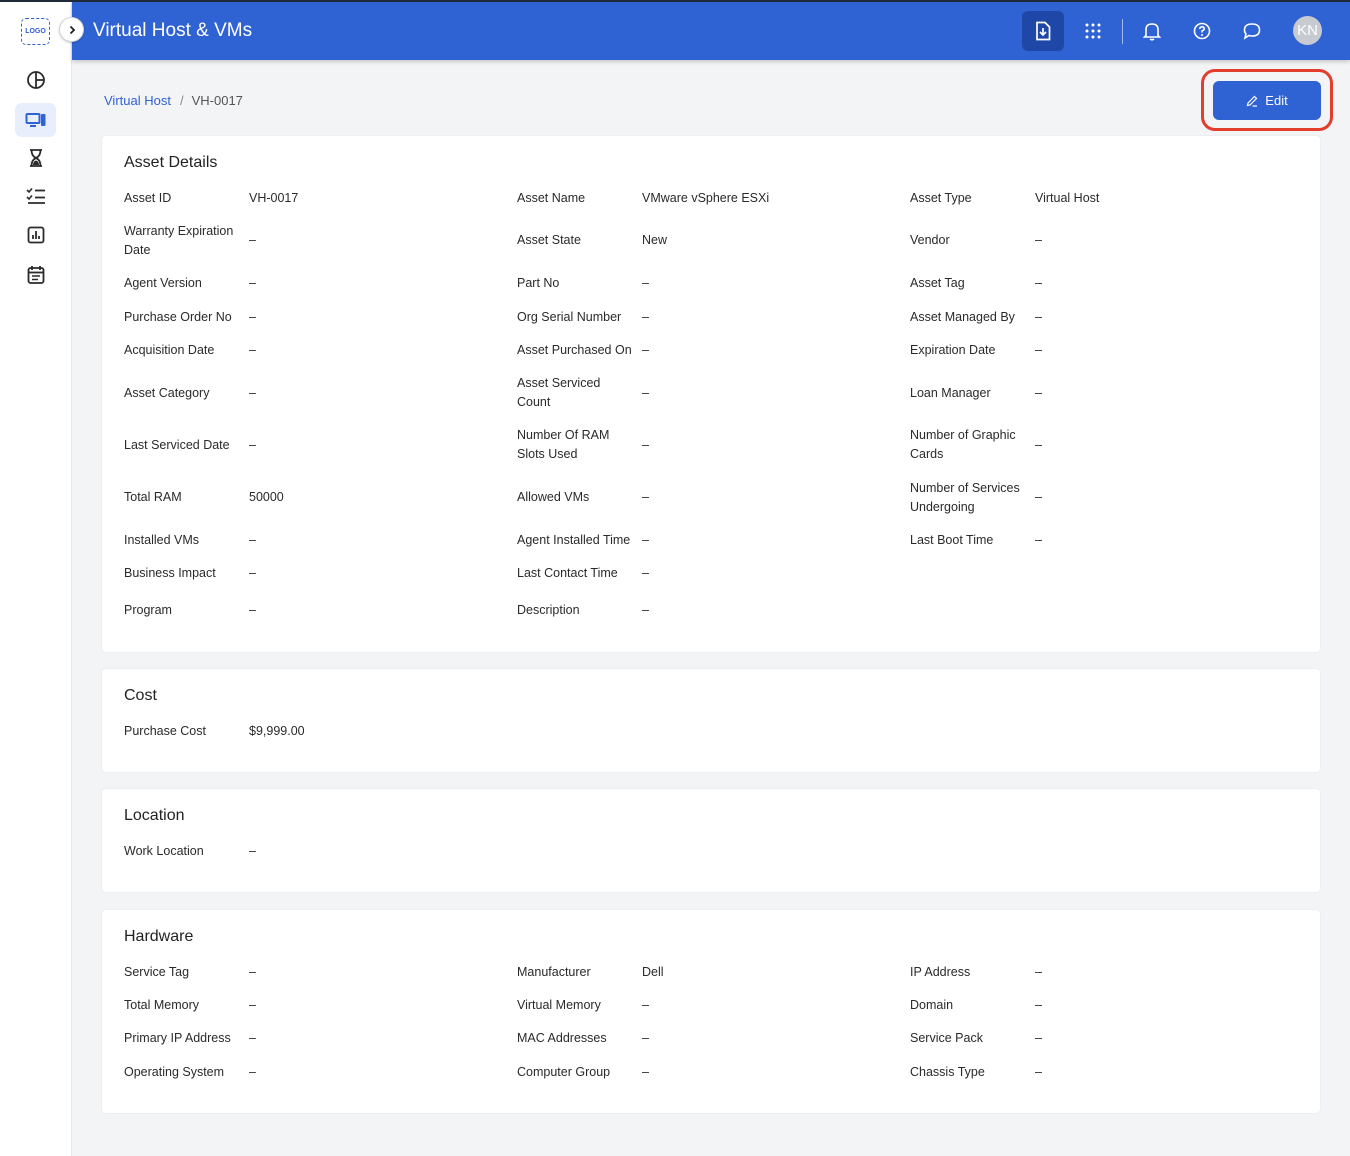 Image resolution: width=1350 pixels, height=1156 pixels. Describe the element at coordinates (36, 578) in the screenshot. I see `sidebar: LOGO` at that location.